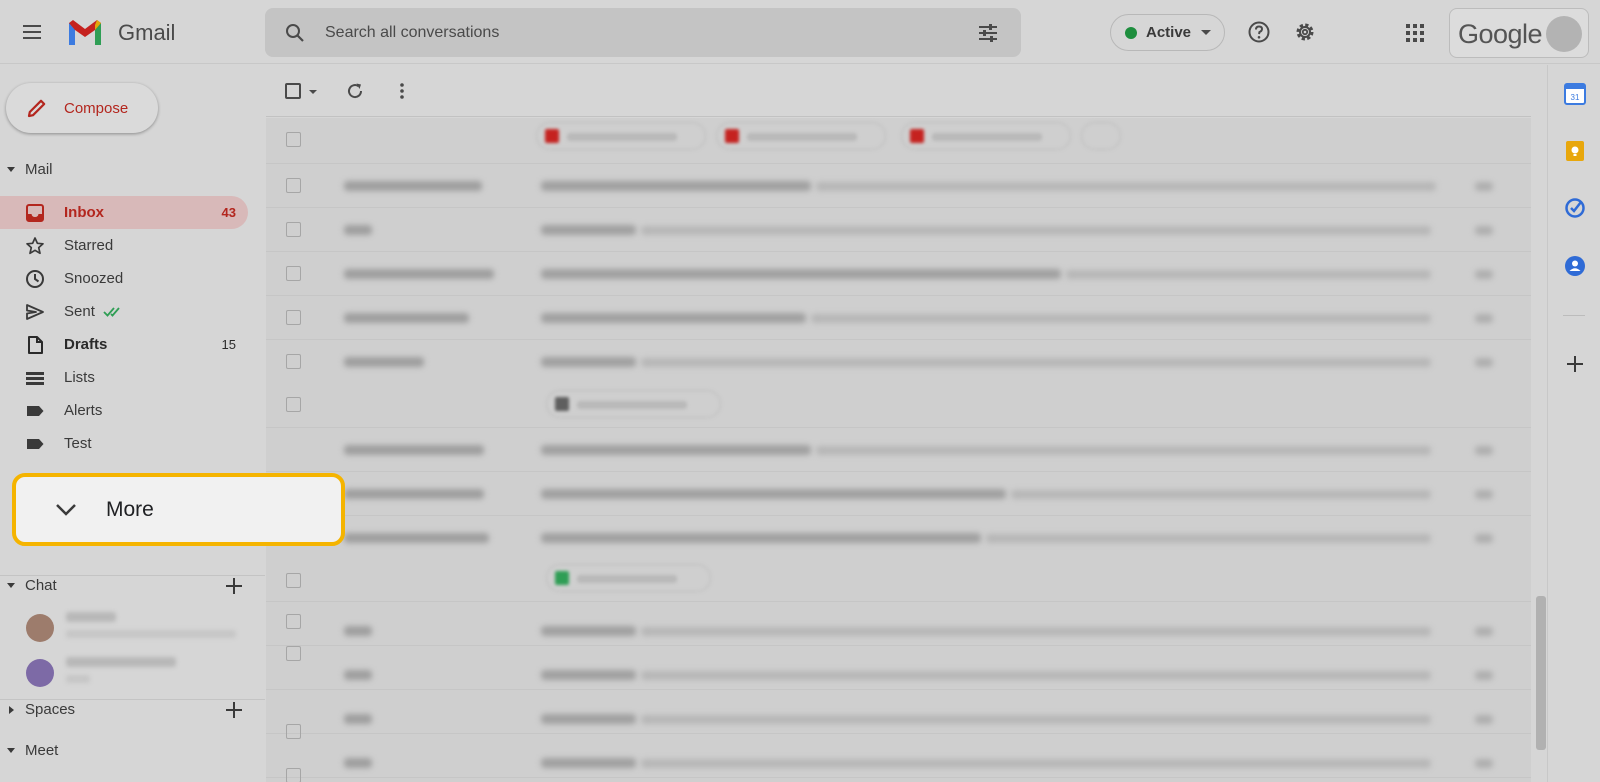 This screenshot has height=782, width=1600. I want to click on keep-icon, so click(1575, 151).